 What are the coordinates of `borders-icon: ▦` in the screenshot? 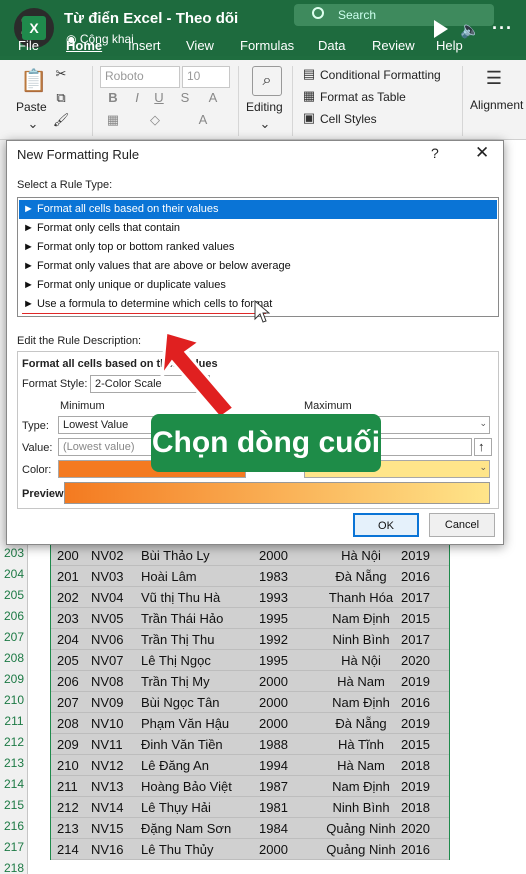 It's located at (113, 121).